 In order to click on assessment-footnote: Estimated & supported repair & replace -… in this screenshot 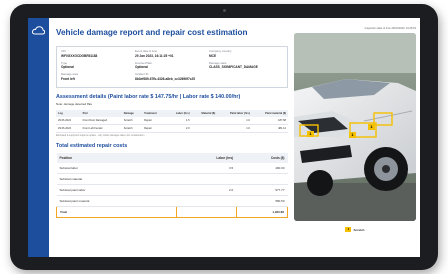, I will do `click(100, 135)`.